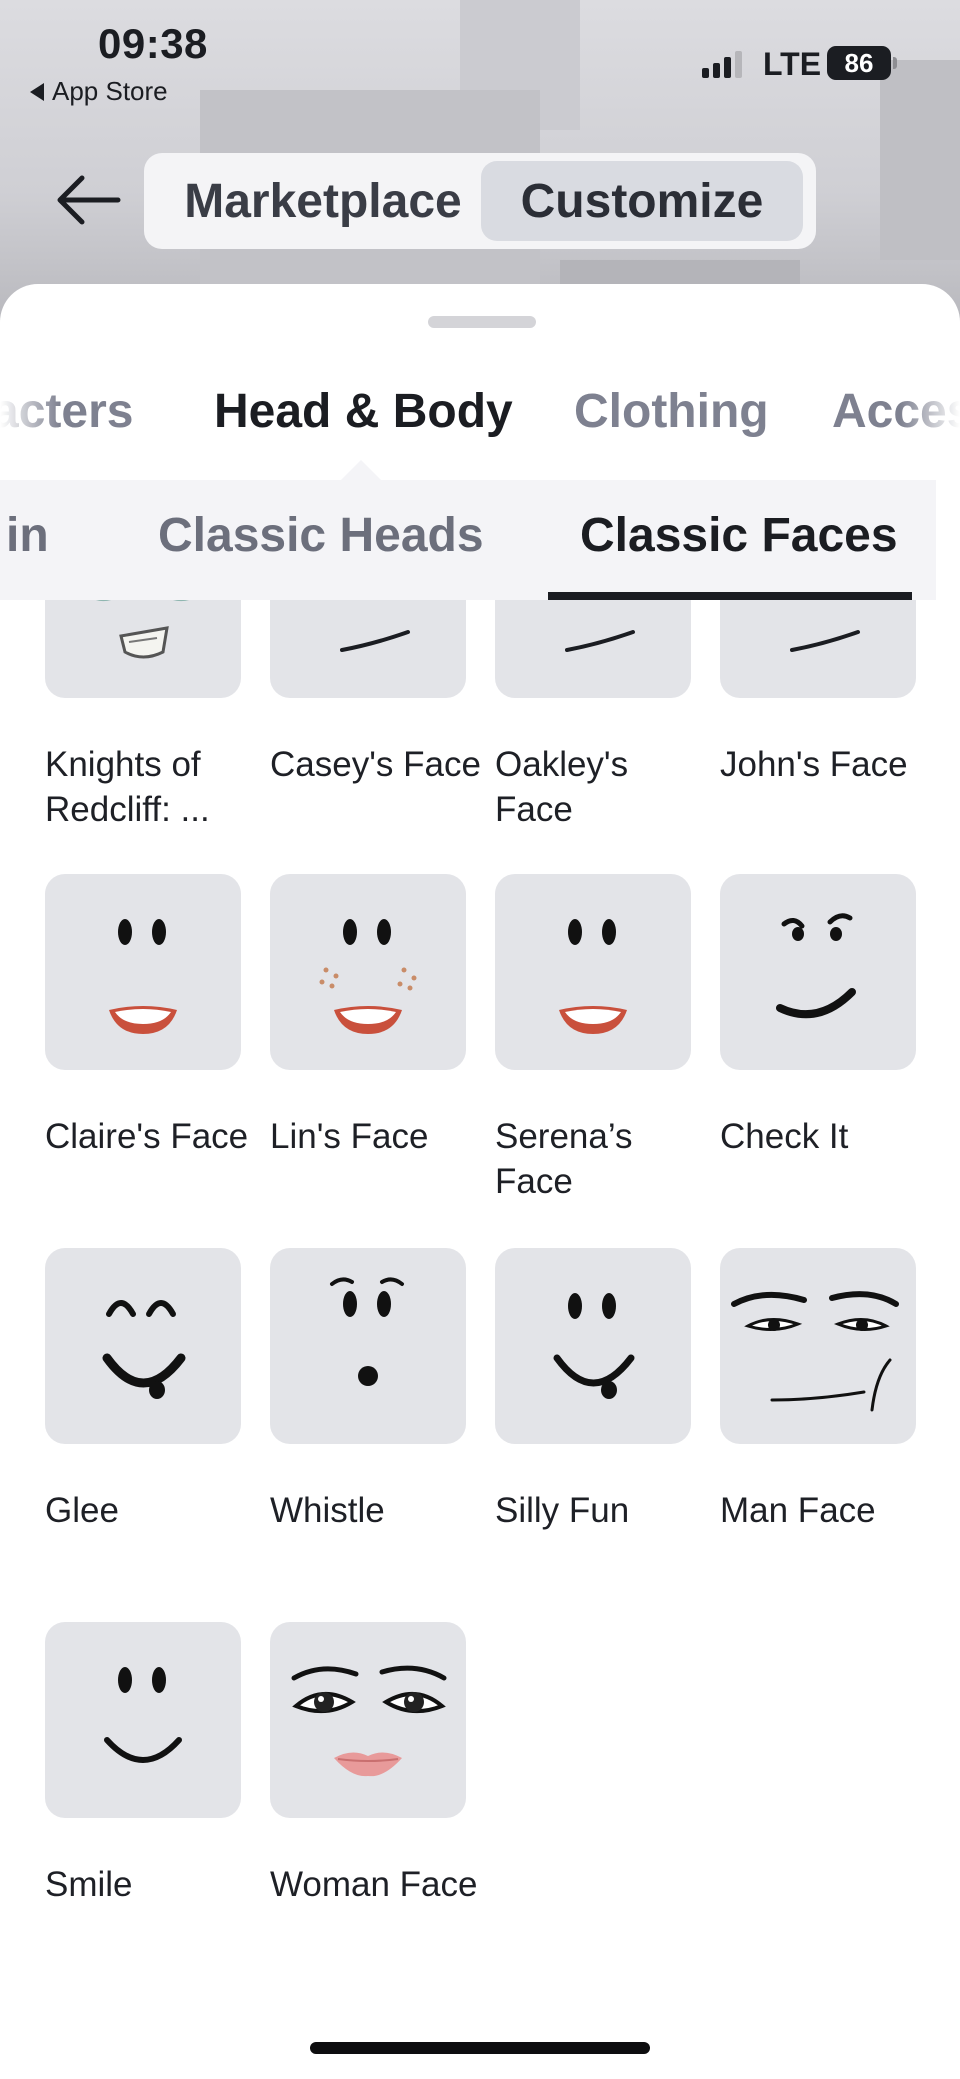  I want to click on face-item: Serena’s Face, so click(593, 1039).